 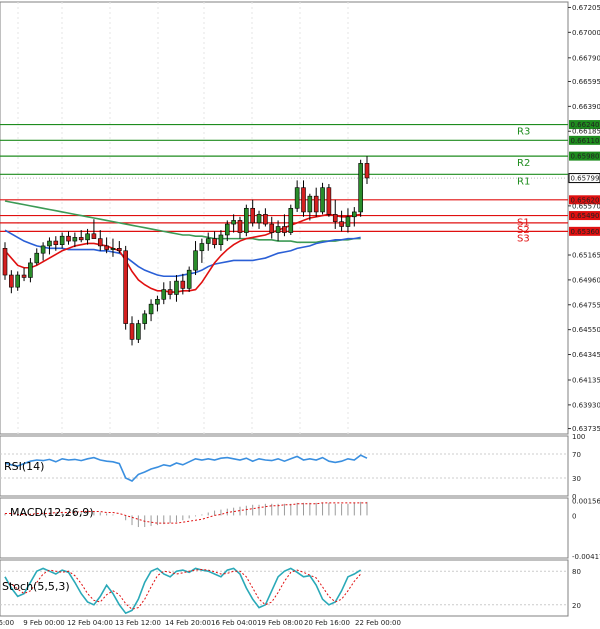 What do you see at coordinates (585, 179) in the screenshot?
I see `current-price-label: 0.65799` at bounding box center [585, 179].